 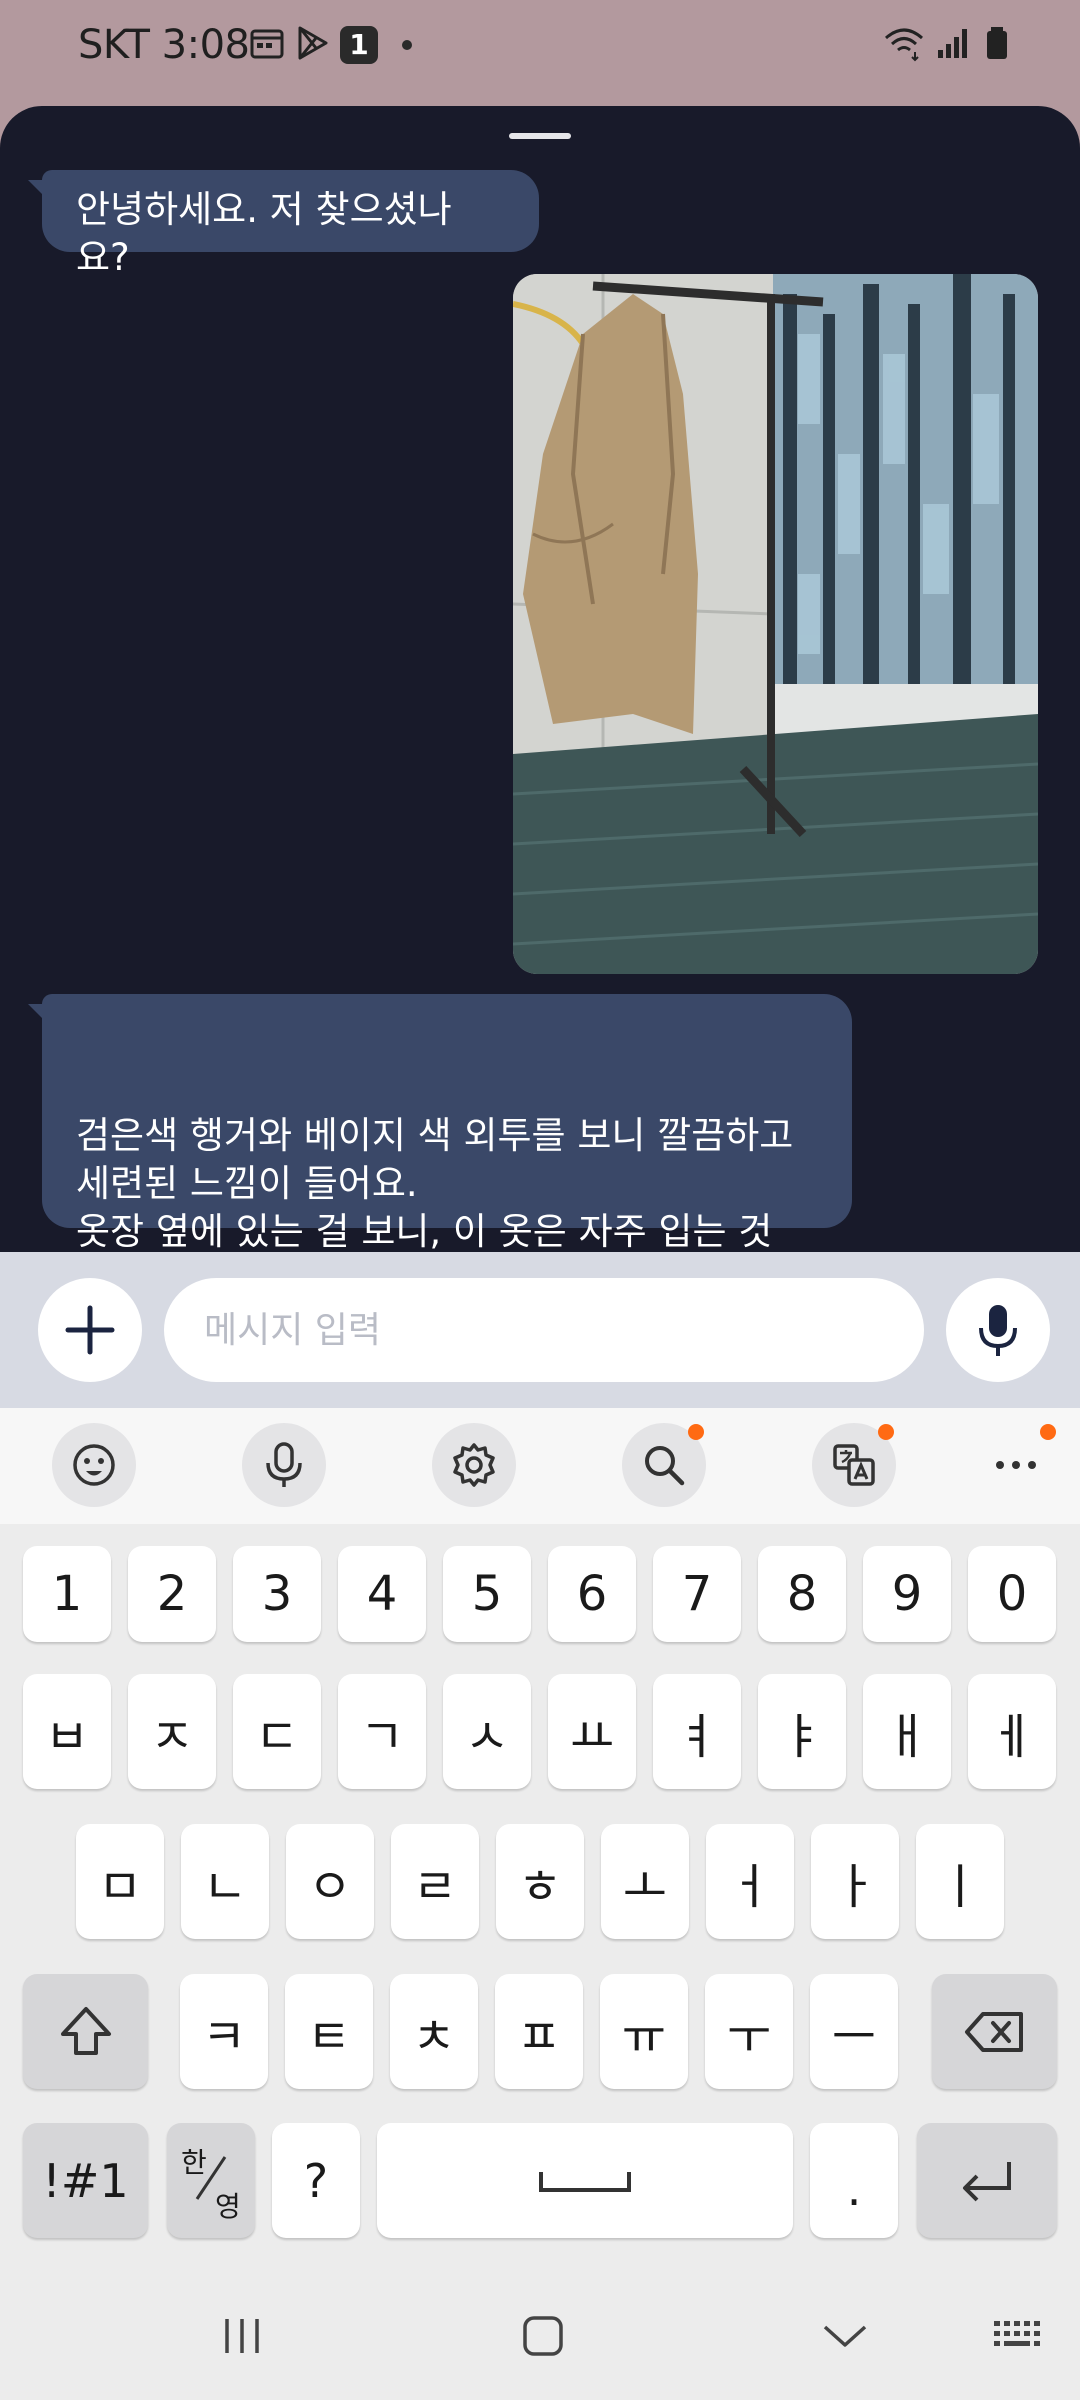 What do you see at coordinates (854, 1465) in the screenshot?
I see `translate-icon` at bounding box center [854, 1465].